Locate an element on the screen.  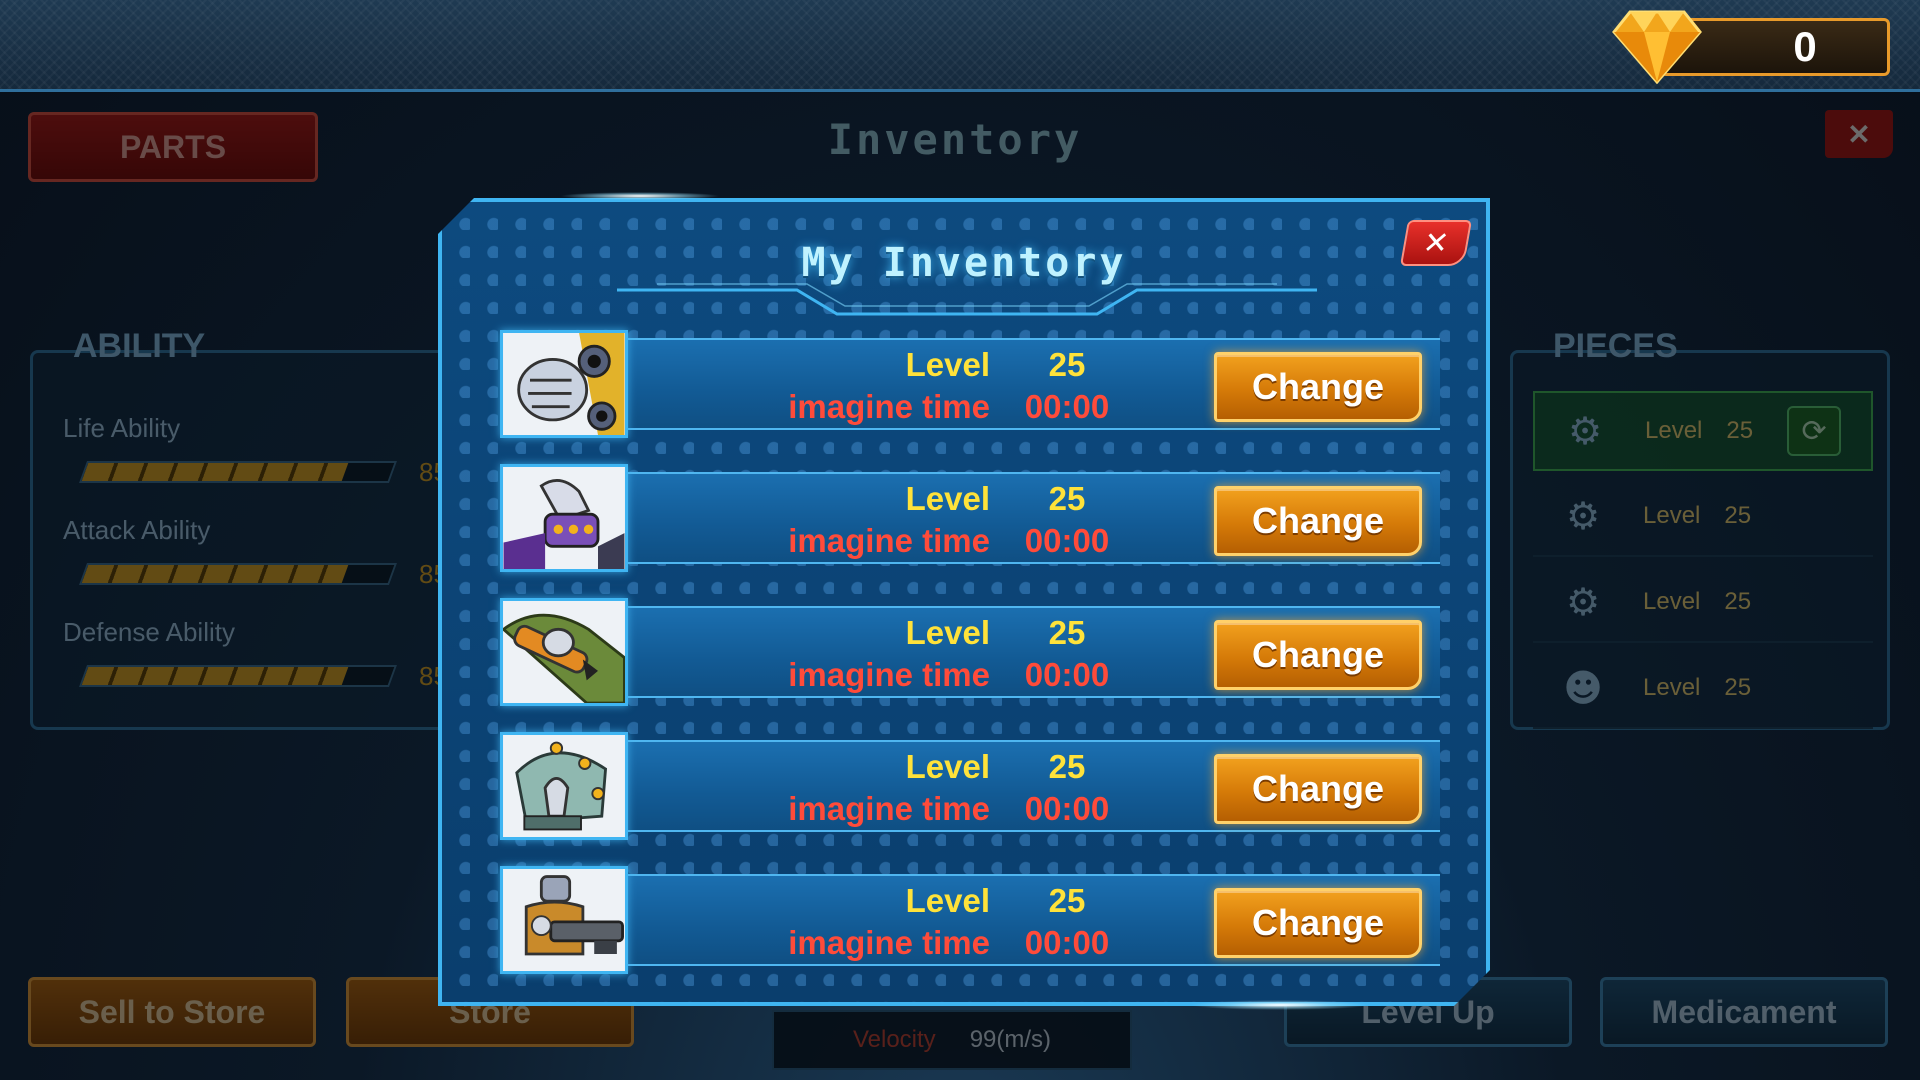
piece-row: ⚙ Level 25 ⟳ is located at coordinates (1703, 431).